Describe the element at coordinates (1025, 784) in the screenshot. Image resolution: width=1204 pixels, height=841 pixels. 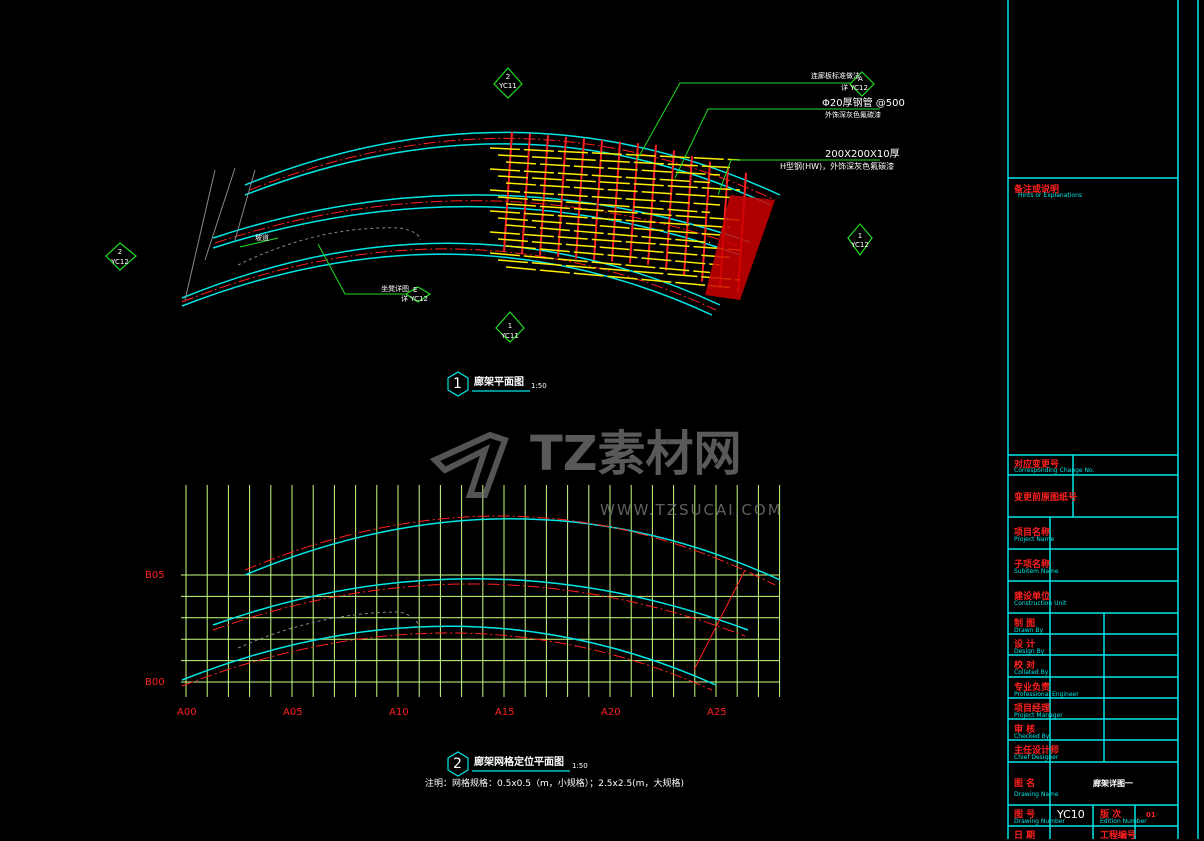
I see `drawing-name-label-cn: 图 名` at that location.